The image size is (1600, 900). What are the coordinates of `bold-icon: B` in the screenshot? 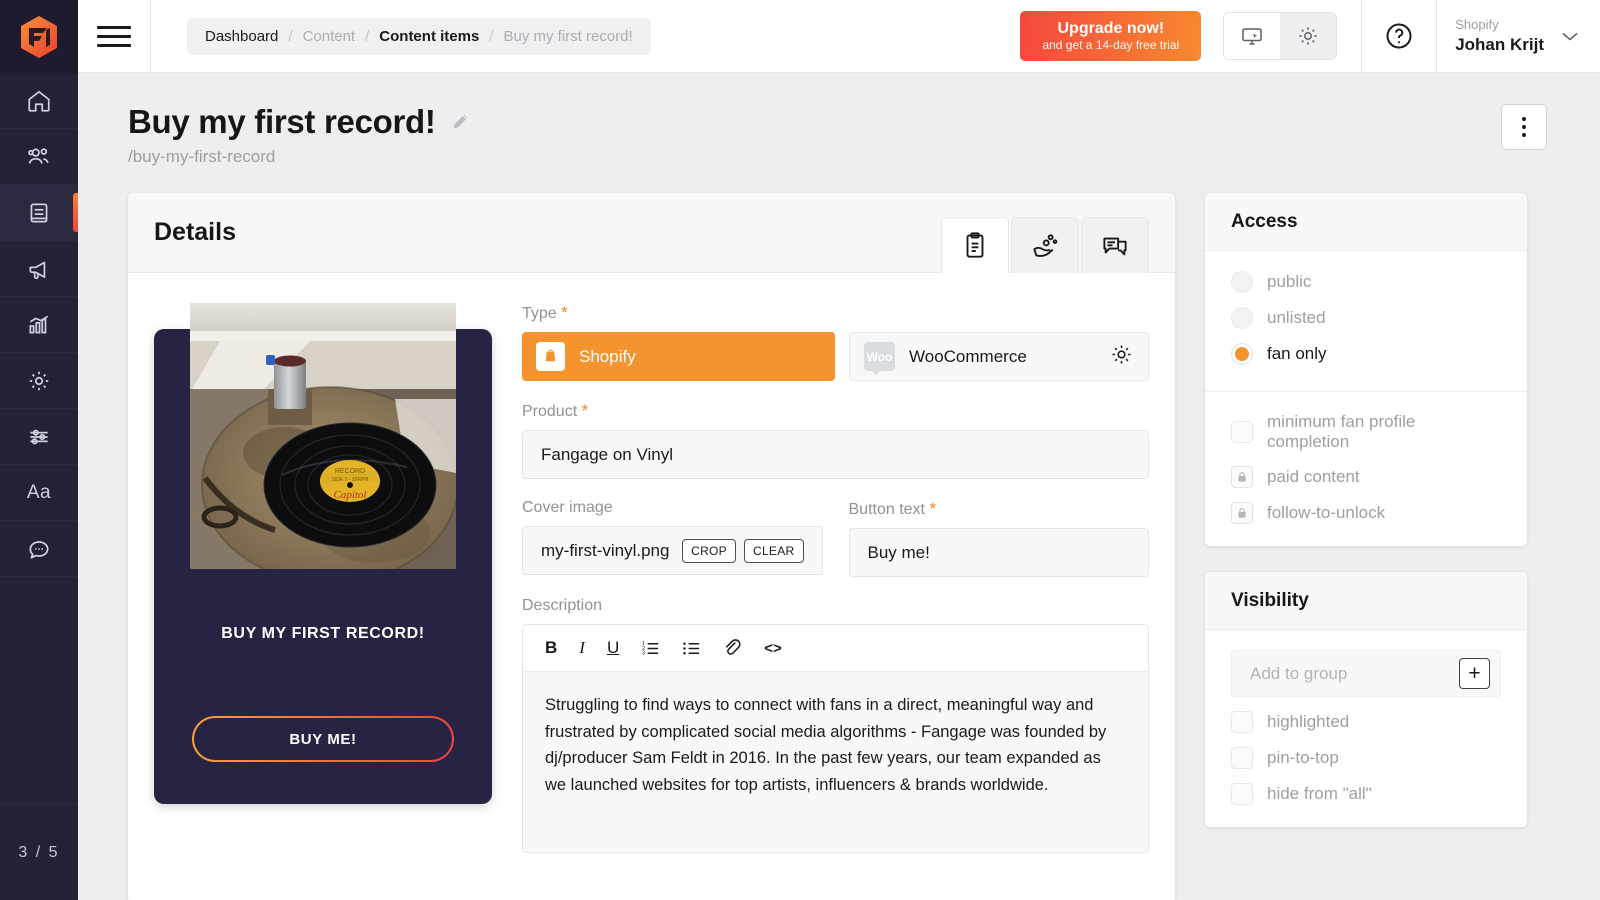 It's located at (551, 648).